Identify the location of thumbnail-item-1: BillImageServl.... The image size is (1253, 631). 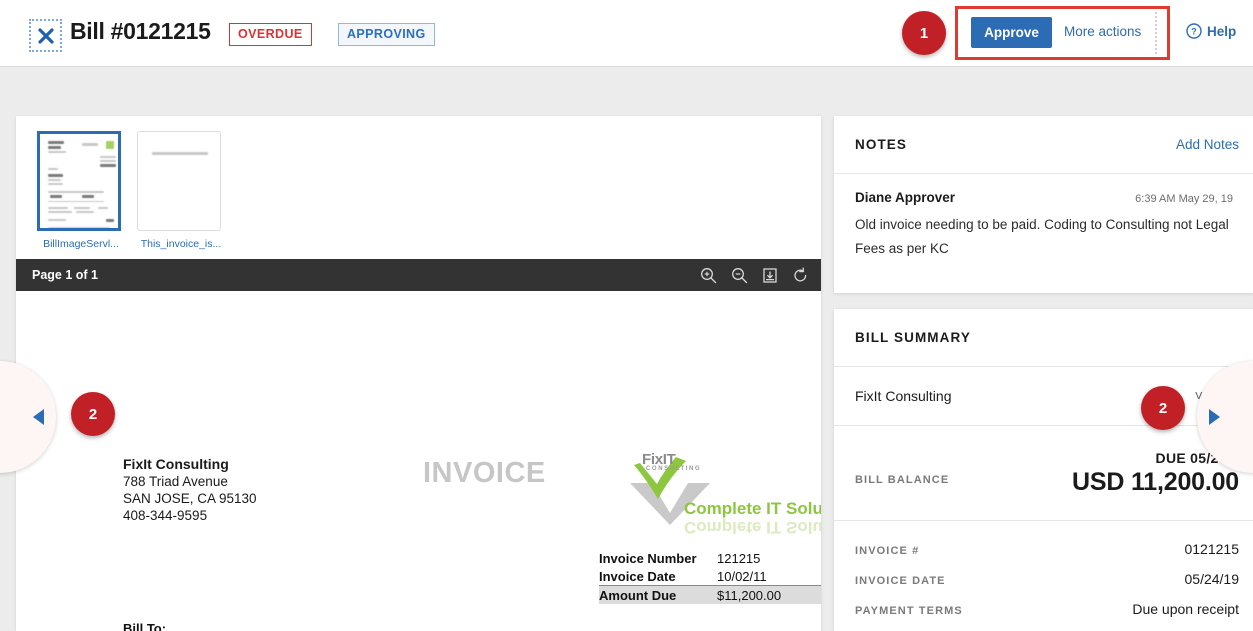
(81, 190).